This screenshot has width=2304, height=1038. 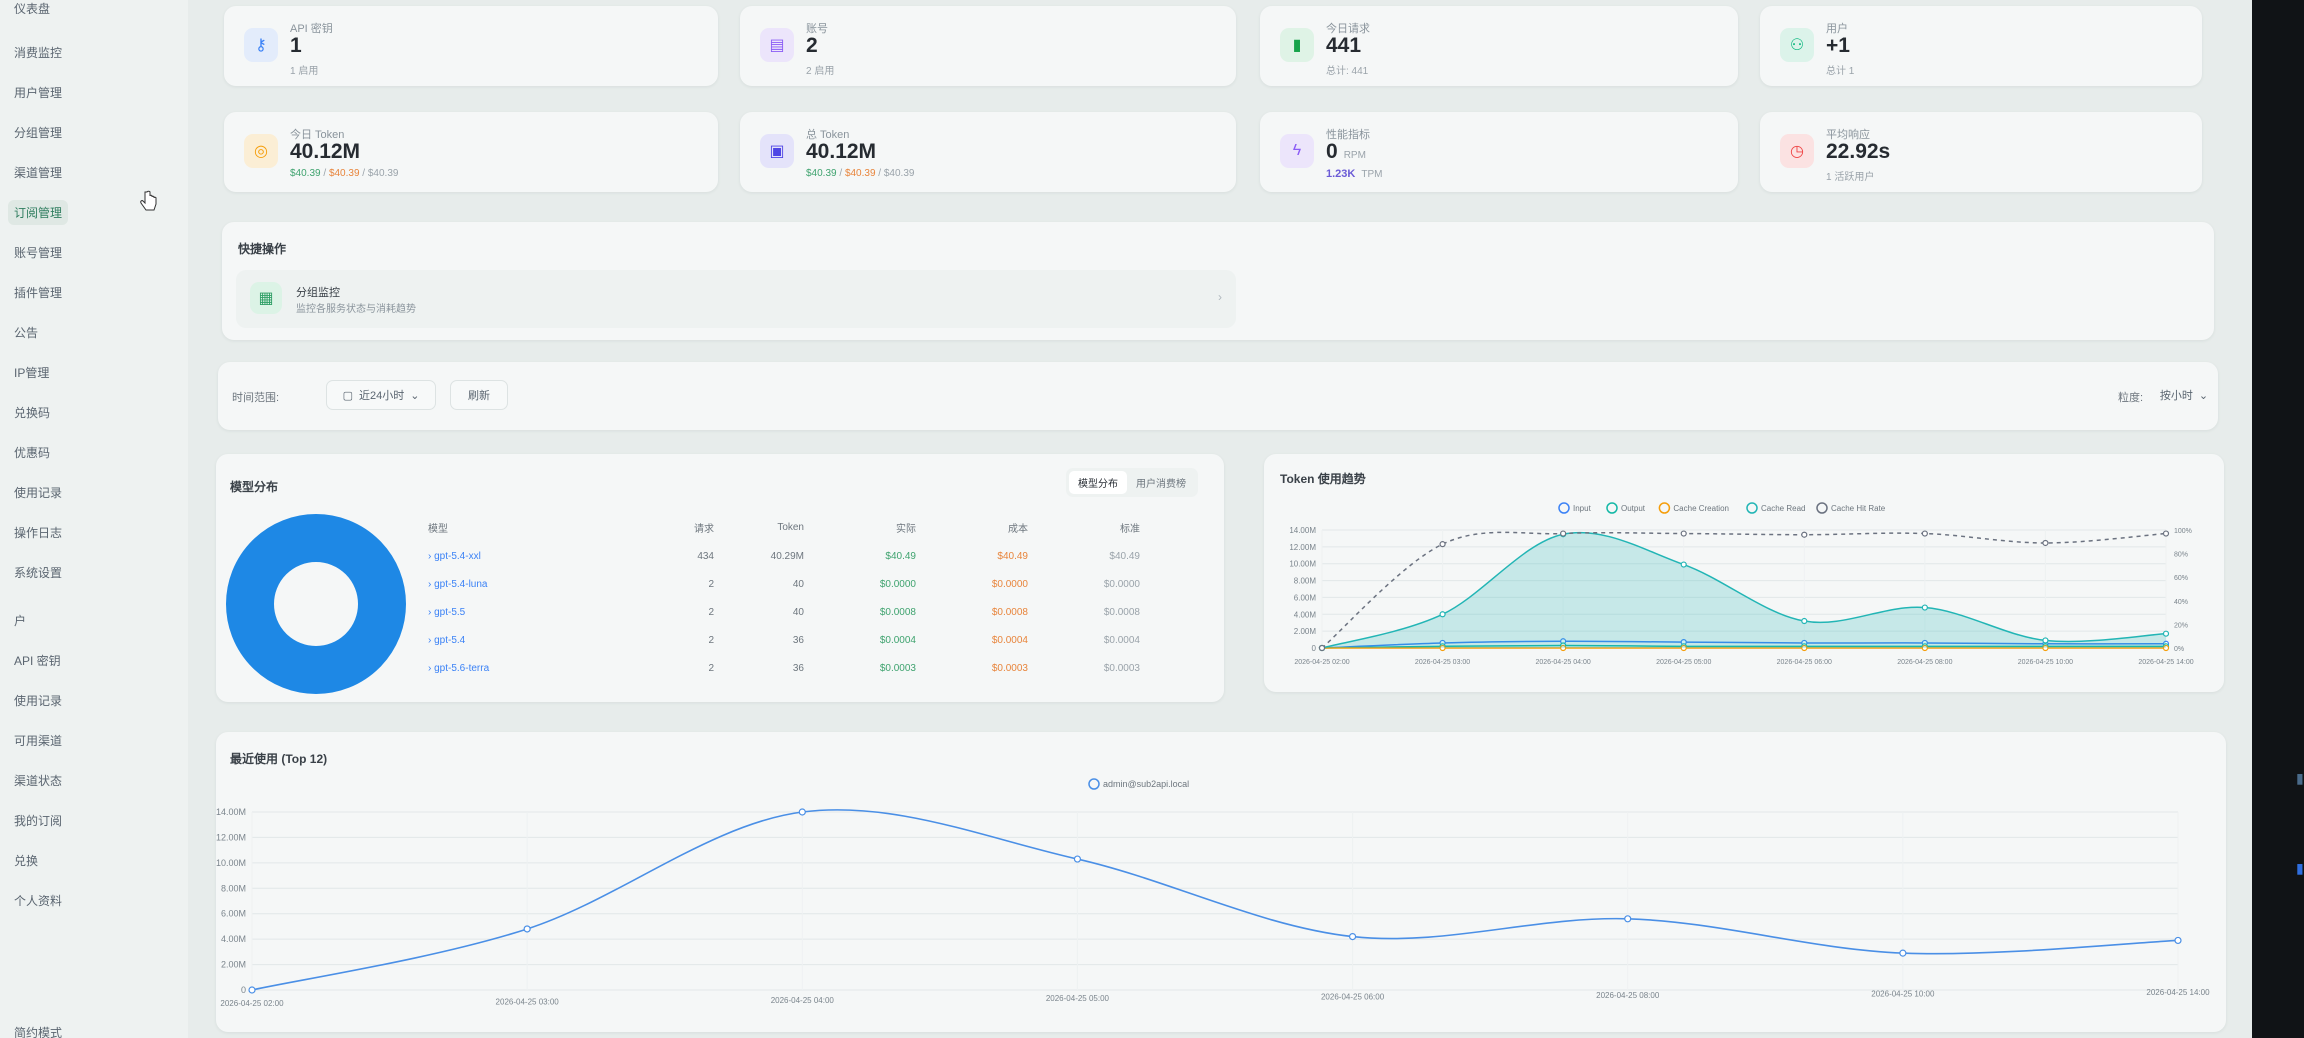 I want to click on sidebar-item: 户, so click(x=20, y=620).